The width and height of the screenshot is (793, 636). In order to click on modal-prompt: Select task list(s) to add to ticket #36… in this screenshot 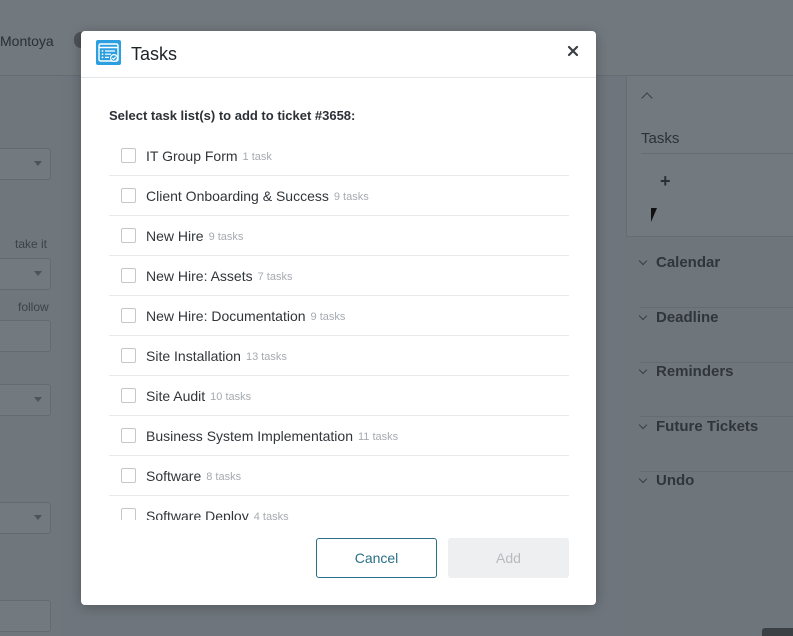, I will do `click(232, 115)`.